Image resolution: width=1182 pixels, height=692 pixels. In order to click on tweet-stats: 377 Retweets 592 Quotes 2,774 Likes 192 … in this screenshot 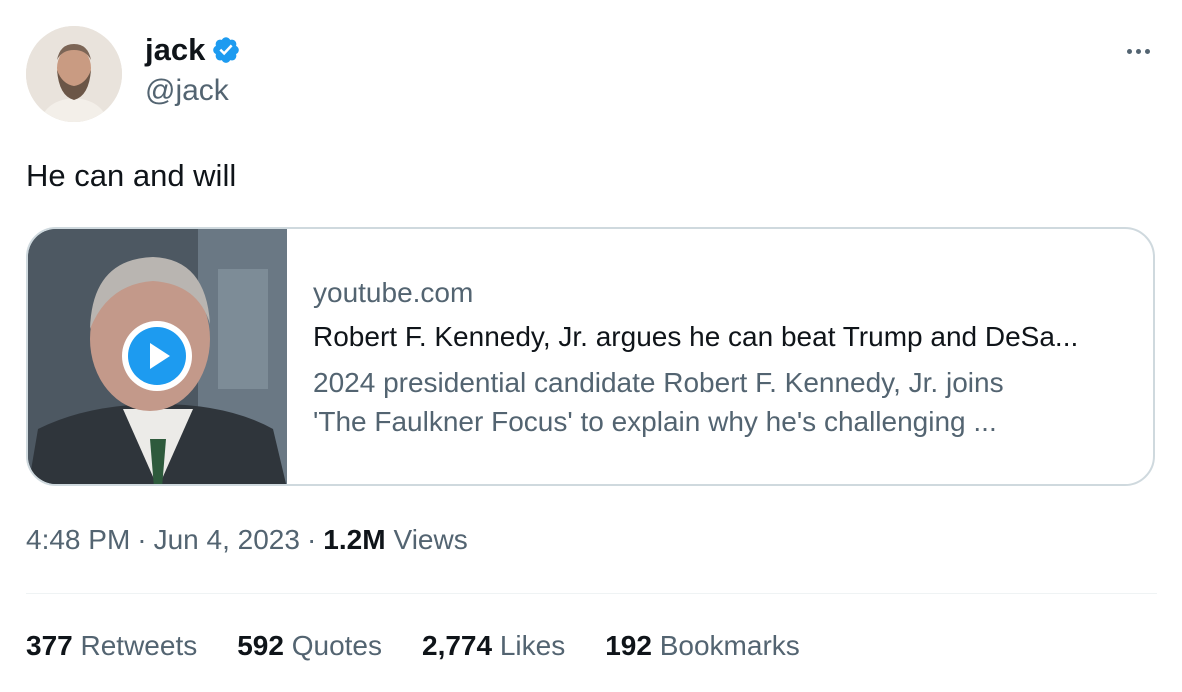, I will do `click(413, 646)`.